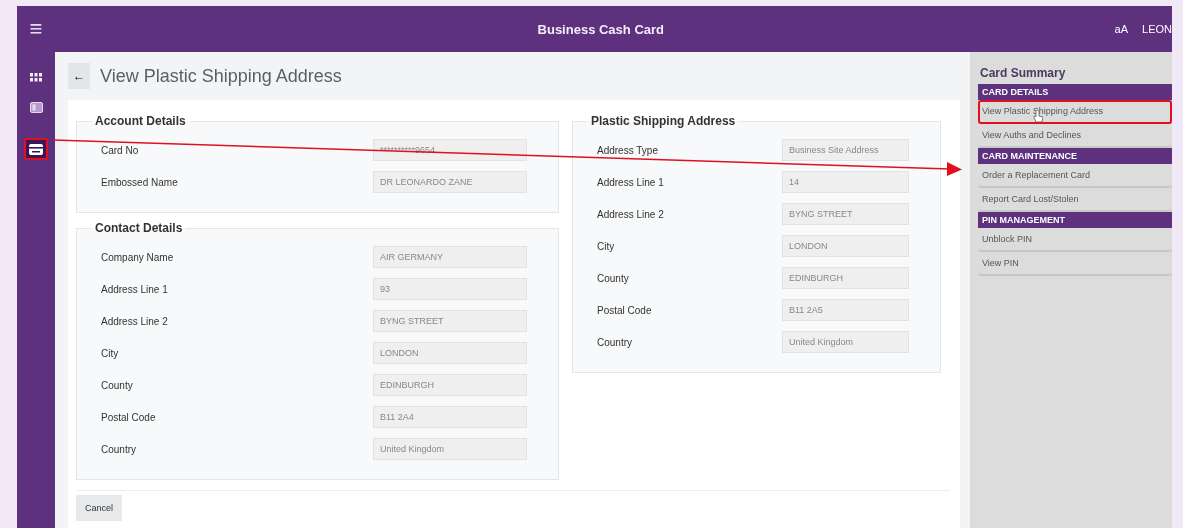 The width and height of the screenshot is (1183, 528). I want to click on rail-button, so click(36, 149).